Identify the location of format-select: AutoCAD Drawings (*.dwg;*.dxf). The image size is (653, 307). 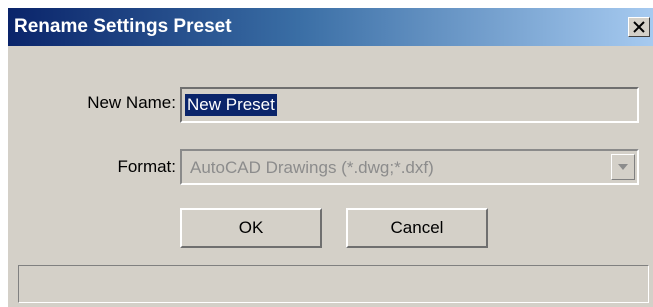
(409, 167).